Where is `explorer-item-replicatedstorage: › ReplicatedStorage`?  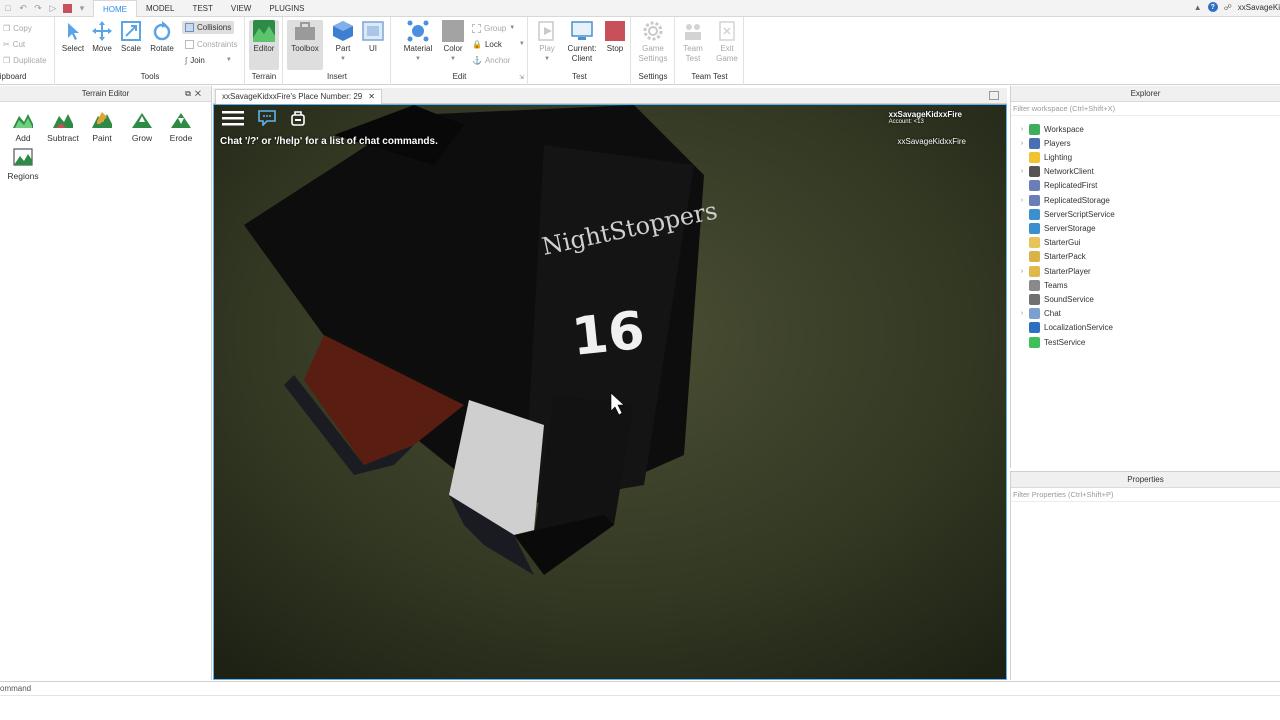
explorer-item-replicatedstorage: › ReplicatedStorage is located at coordinates (1063, 200).